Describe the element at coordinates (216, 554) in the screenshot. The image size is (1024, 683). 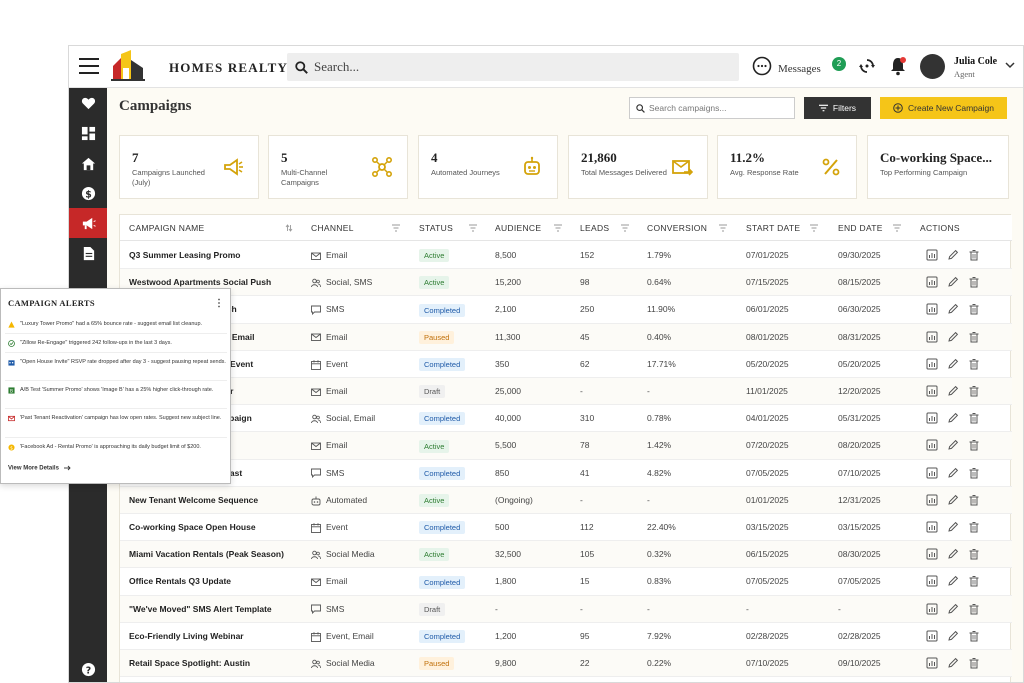
I see `cell-name: Miami Vacation Rentals (Peak Season)` at that location.